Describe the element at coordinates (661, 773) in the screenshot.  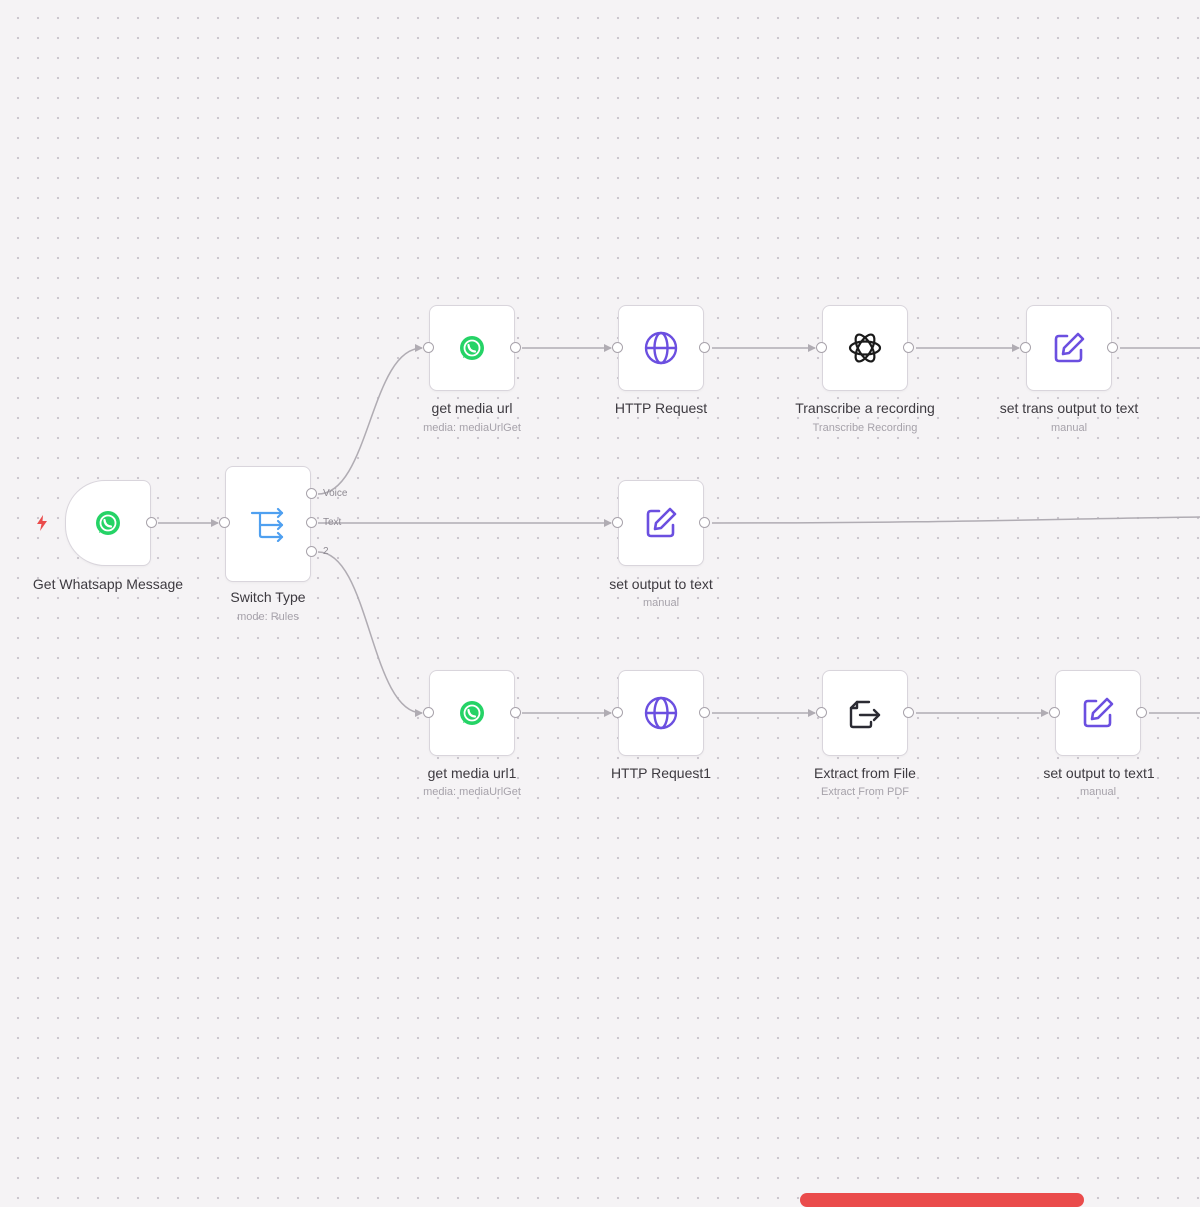
I see `node-label: HTTP Request1` at that location.